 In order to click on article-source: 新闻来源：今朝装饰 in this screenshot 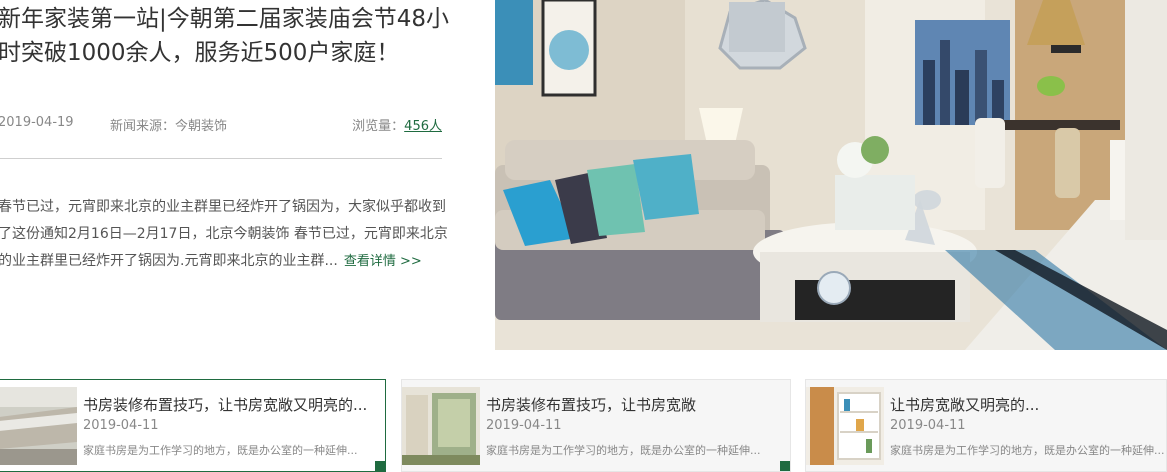, I will do `click(169, 126)`.